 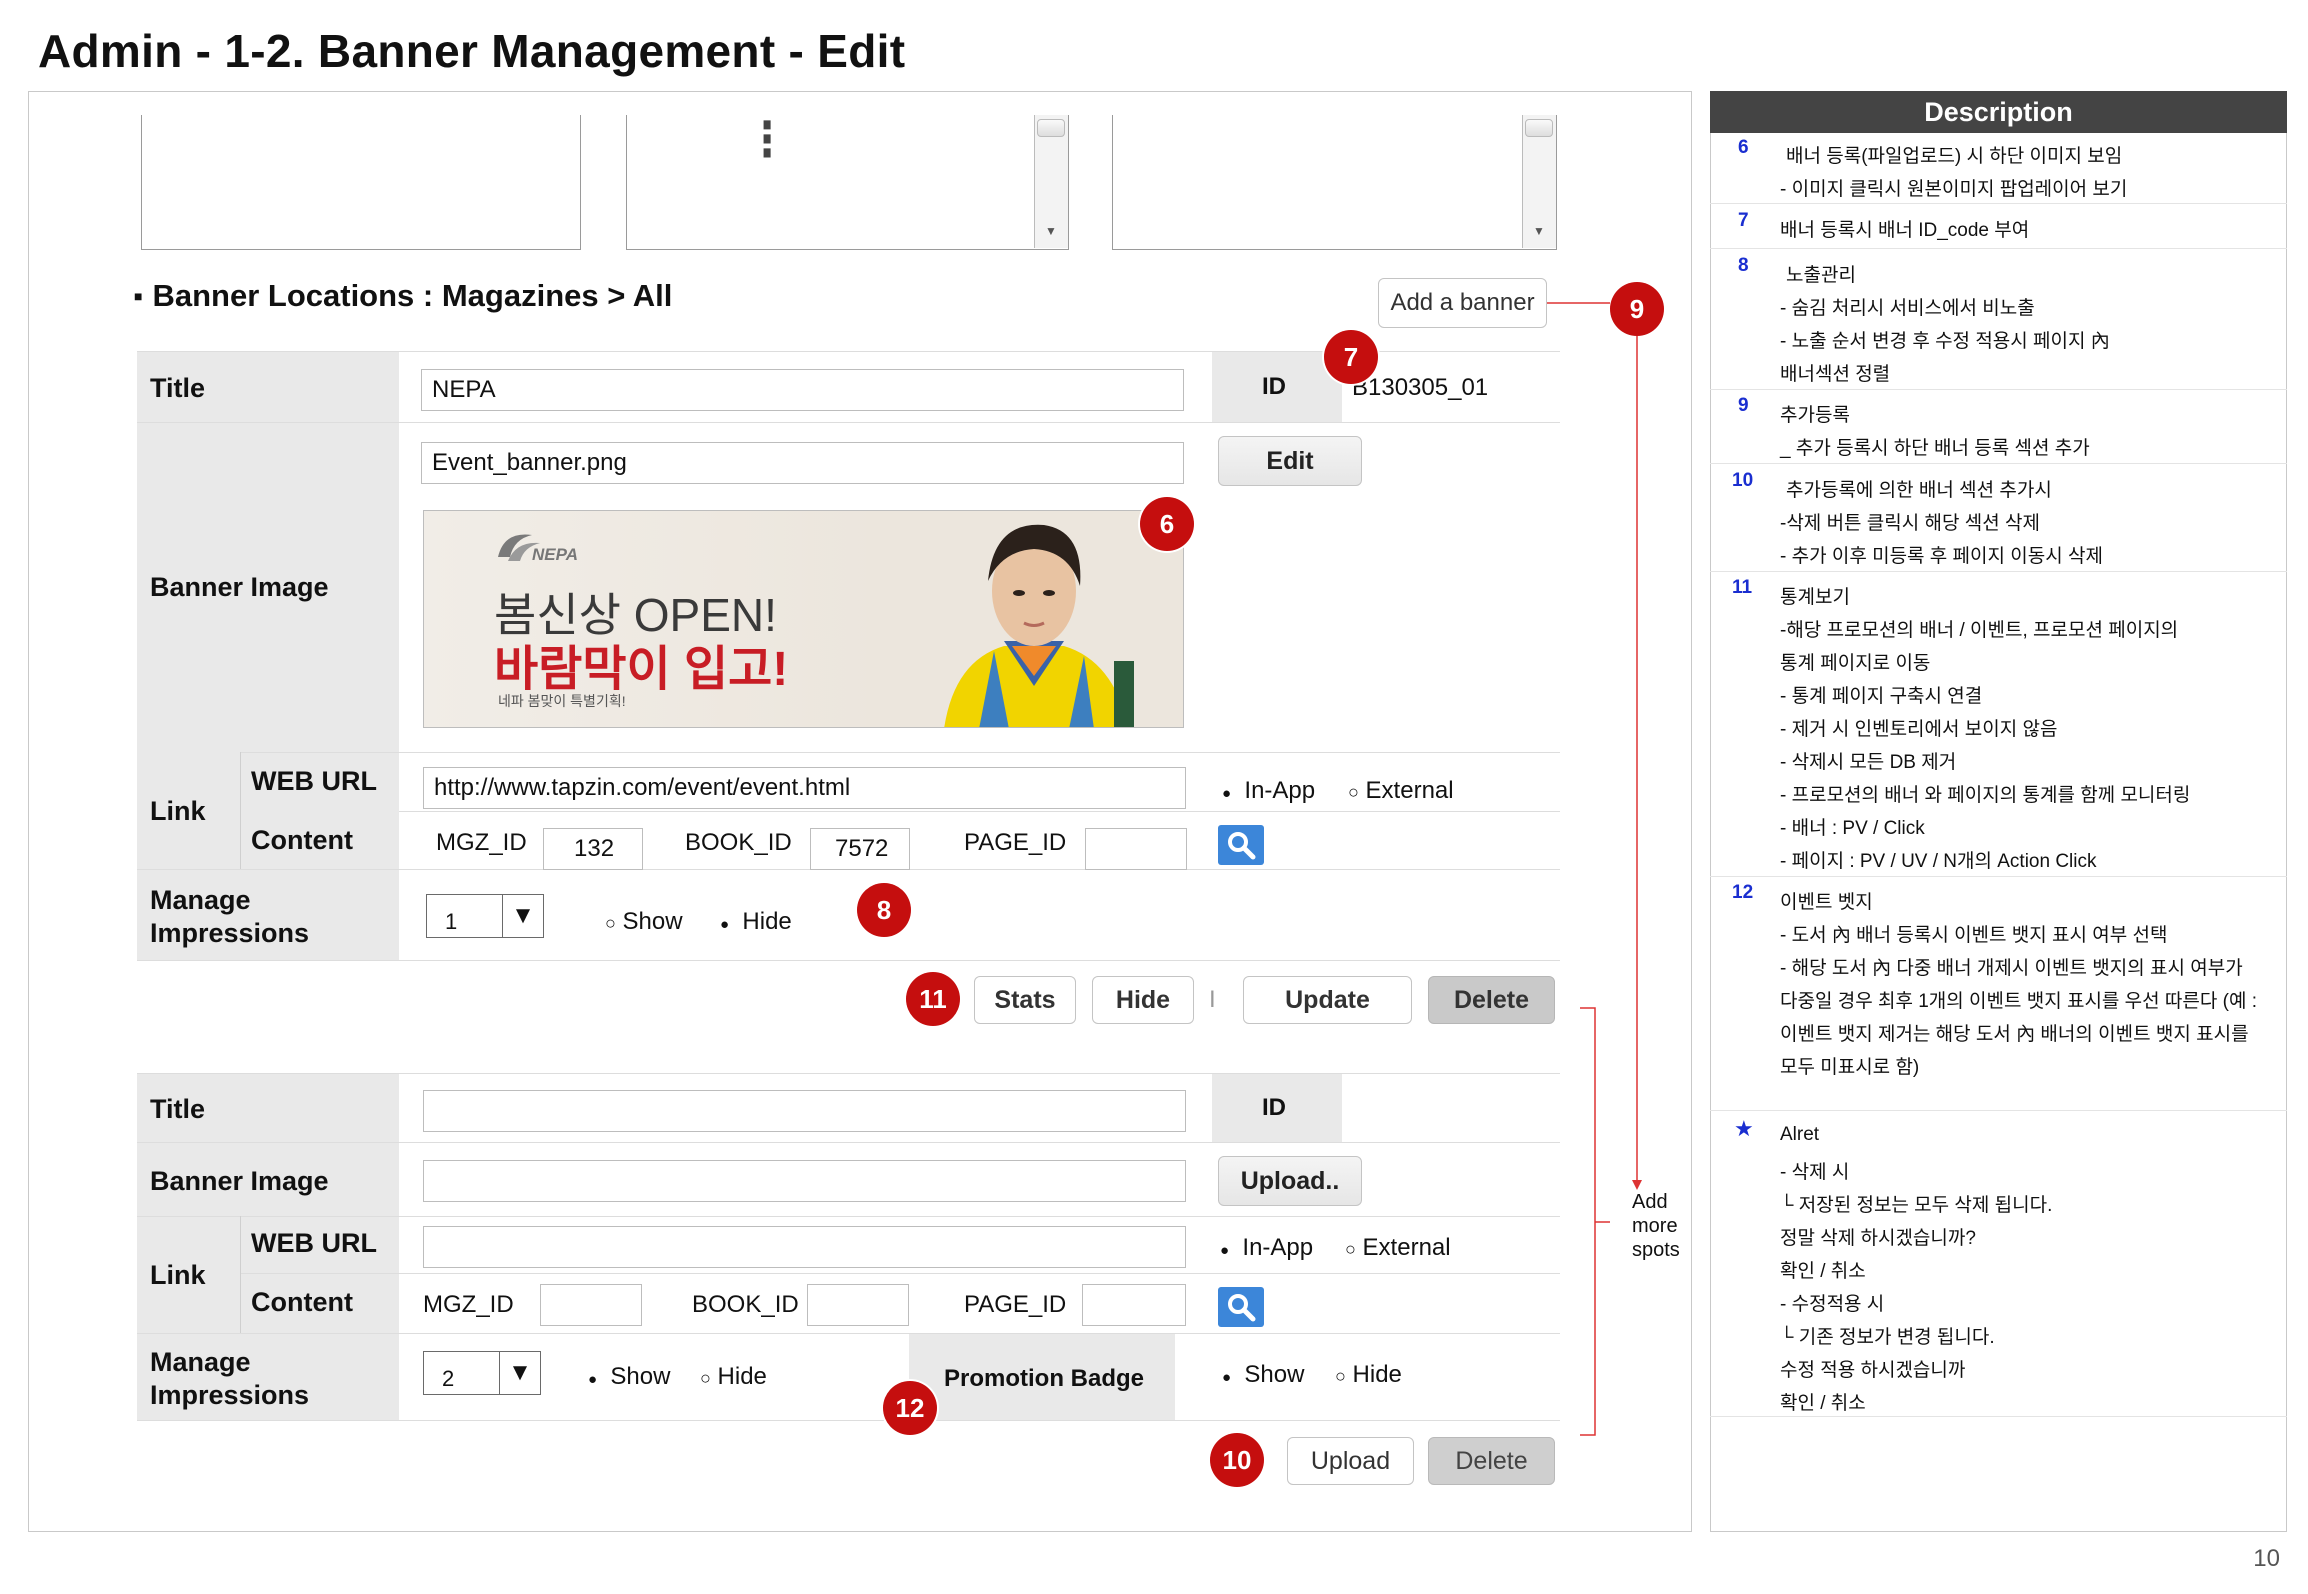 What do you see at coordinates (1954, 156) in the screenshot?
I see `desc-line: 배너 등록(파일업로드) 시 하단 이미지 보임` at bounding box center [1954, 156].